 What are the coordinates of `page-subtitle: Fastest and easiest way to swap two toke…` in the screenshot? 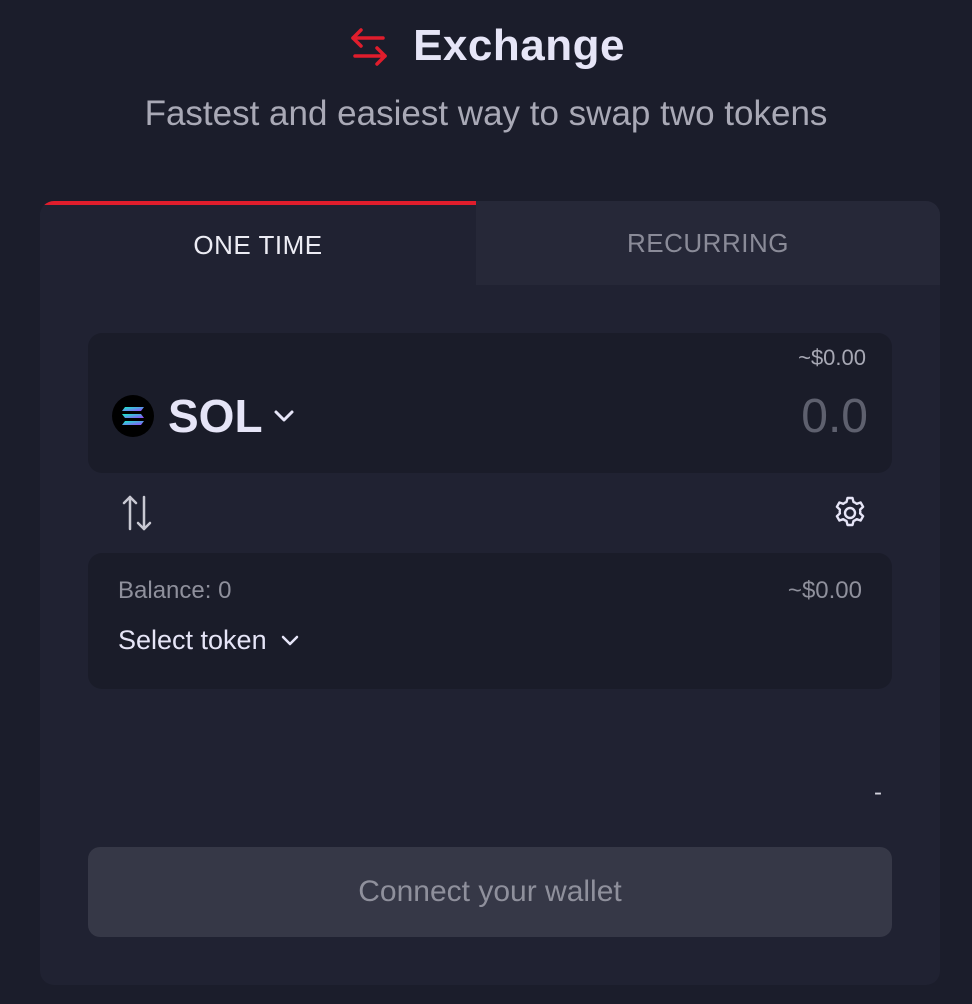 It's located at (486, 113).